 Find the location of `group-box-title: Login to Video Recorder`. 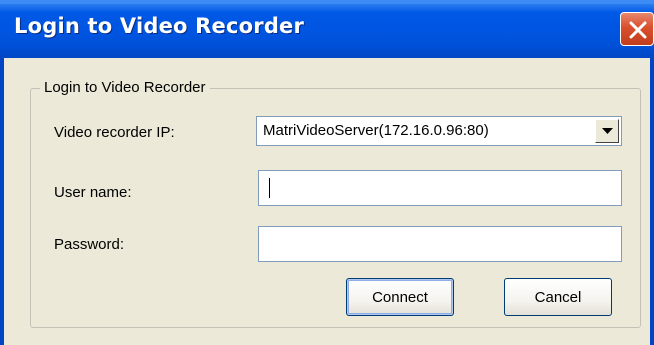

group-box-title: Login to Video Recorder is located at coordinates (125, 87).